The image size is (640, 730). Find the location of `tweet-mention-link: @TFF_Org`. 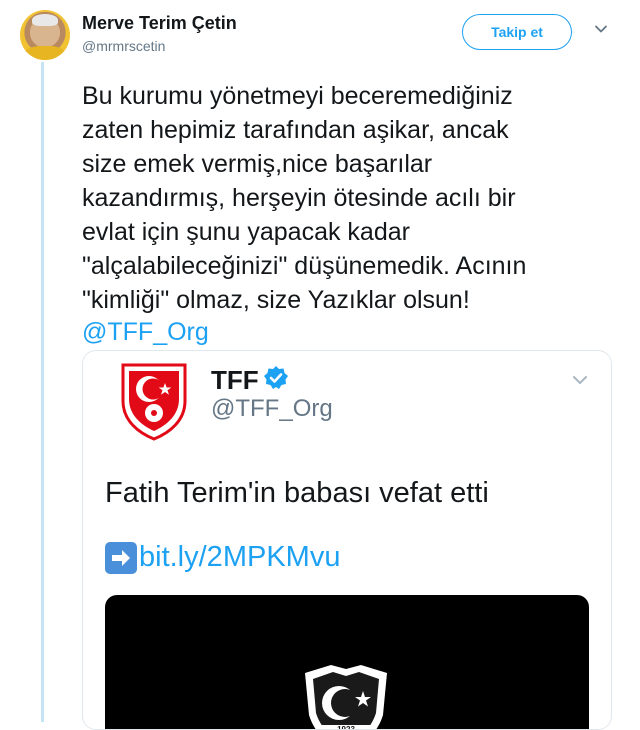

tweet-mention-link: @TFF_Org is located at coordinates (145, 332).